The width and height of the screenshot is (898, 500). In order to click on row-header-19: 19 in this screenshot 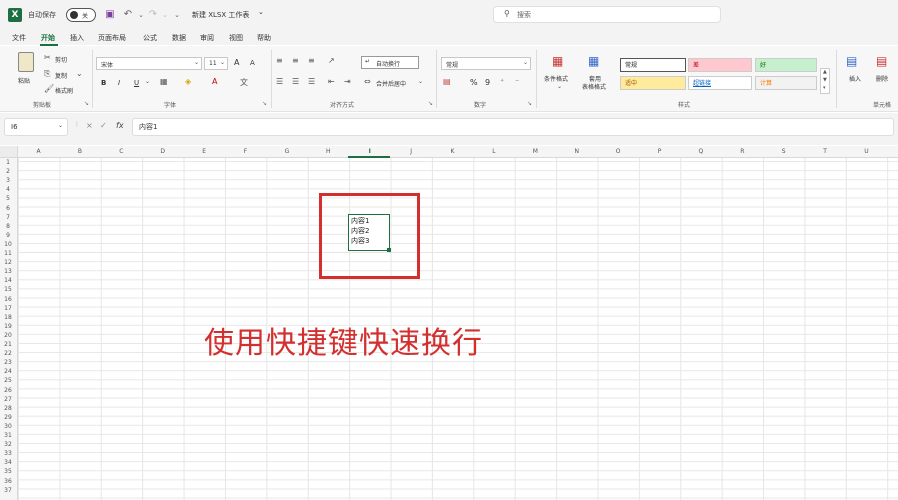, I will do `click(8, 326)`.